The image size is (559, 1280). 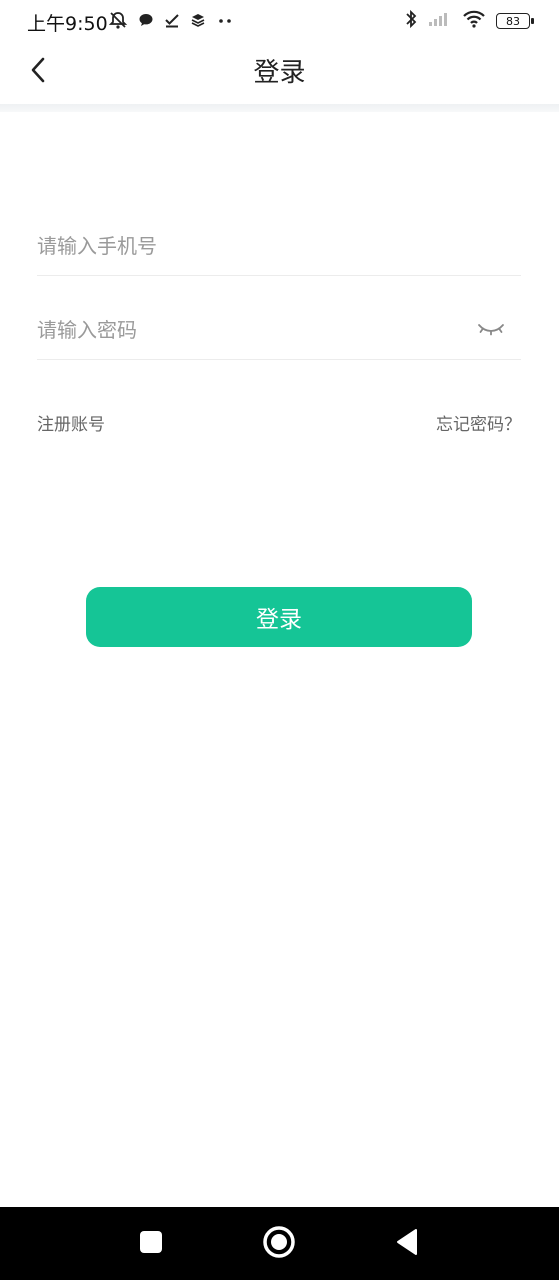 I want to click on password-field, so click(x=279, y=330).